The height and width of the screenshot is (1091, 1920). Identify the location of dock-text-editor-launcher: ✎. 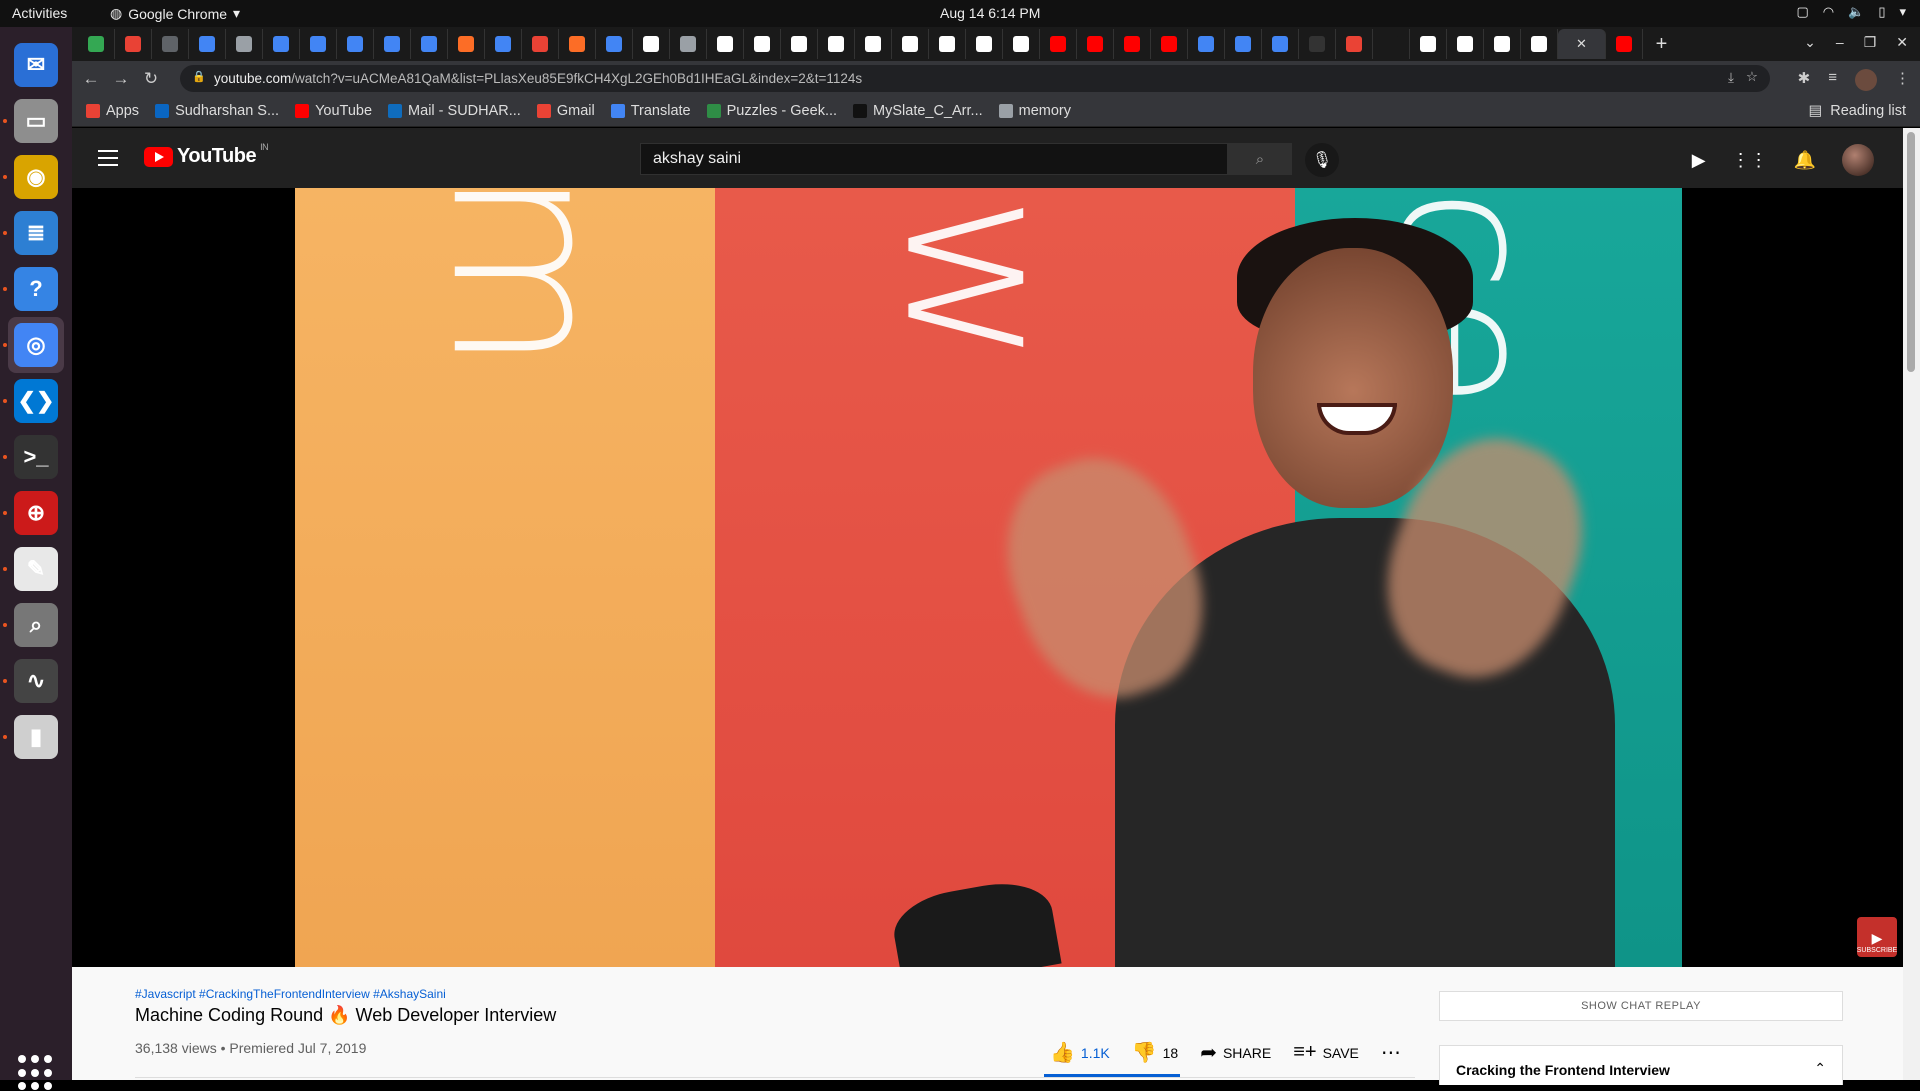
(36, 569).